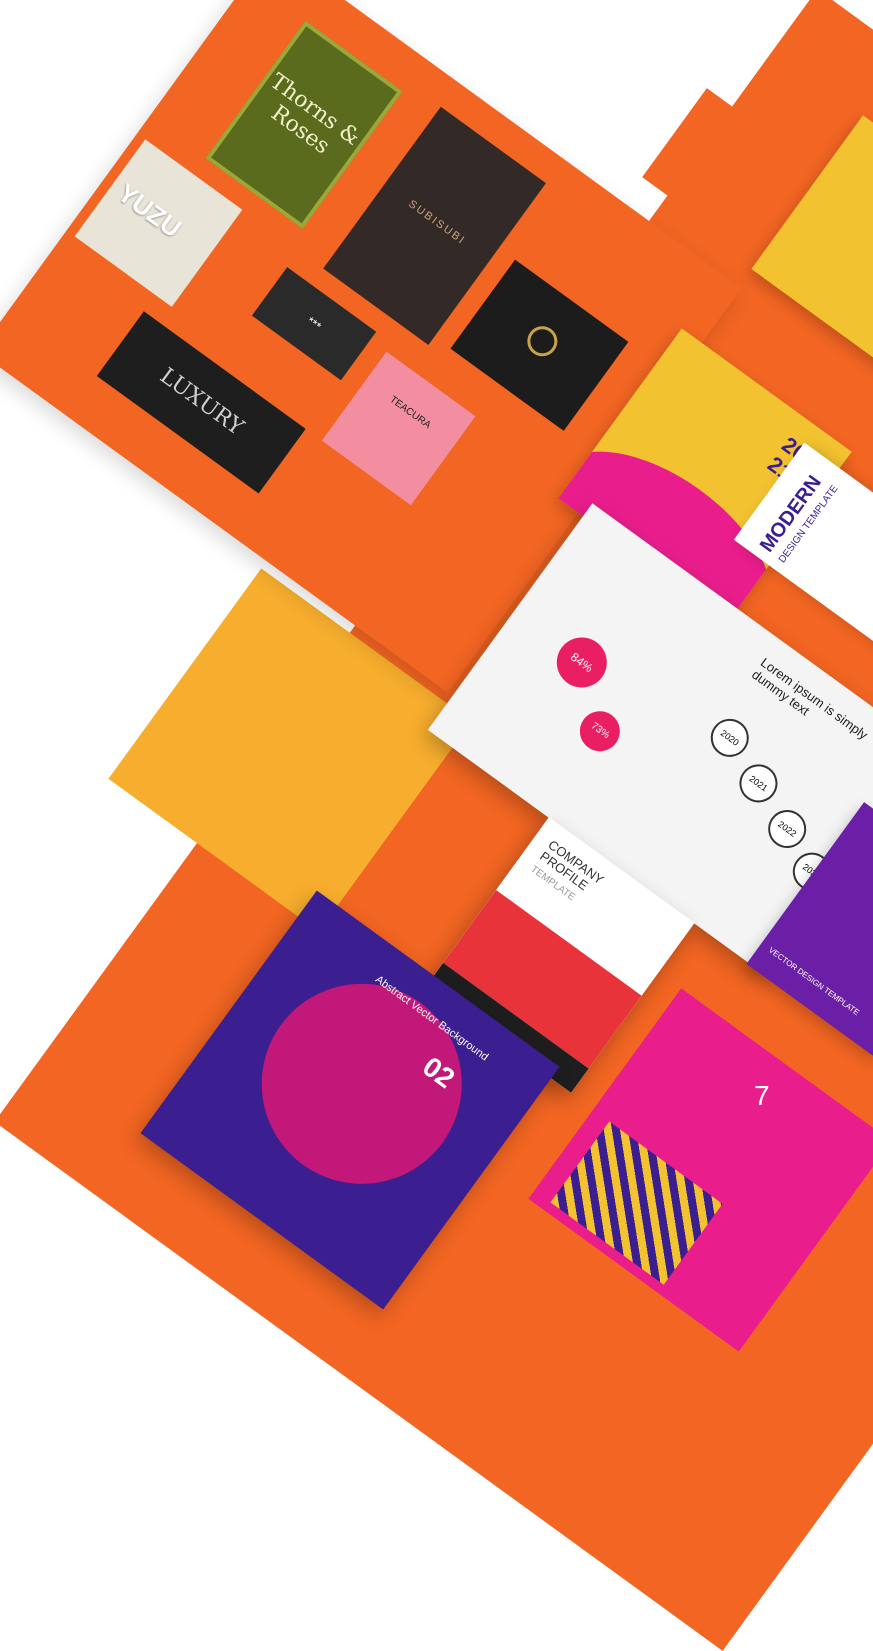 The width and height of the screenshot is (873, 1651). What do you see at coordinates (758, 783) in the screenshot?
I see `timeline-2021: 2021` at bounding box center [758, 783].